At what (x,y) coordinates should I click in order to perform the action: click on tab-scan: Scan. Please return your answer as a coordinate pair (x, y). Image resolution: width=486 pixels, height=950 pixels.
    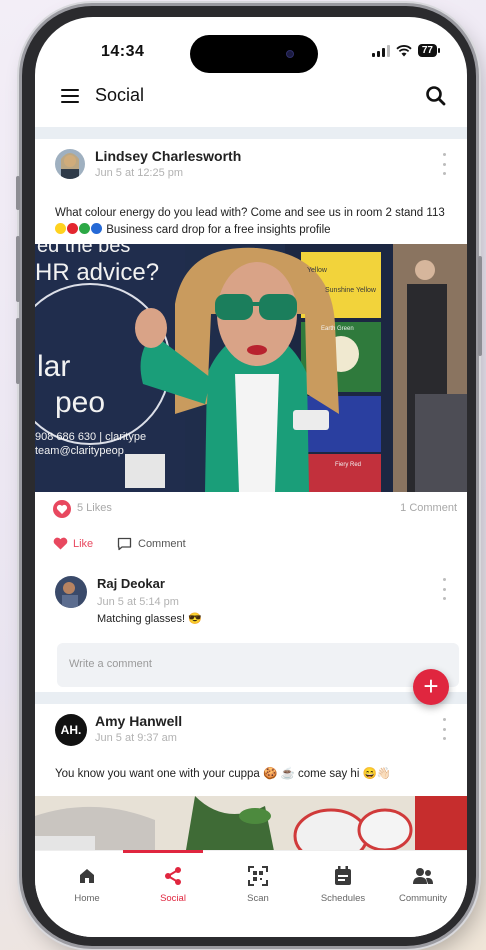
    Looking at the image, I should click on (258, 884).